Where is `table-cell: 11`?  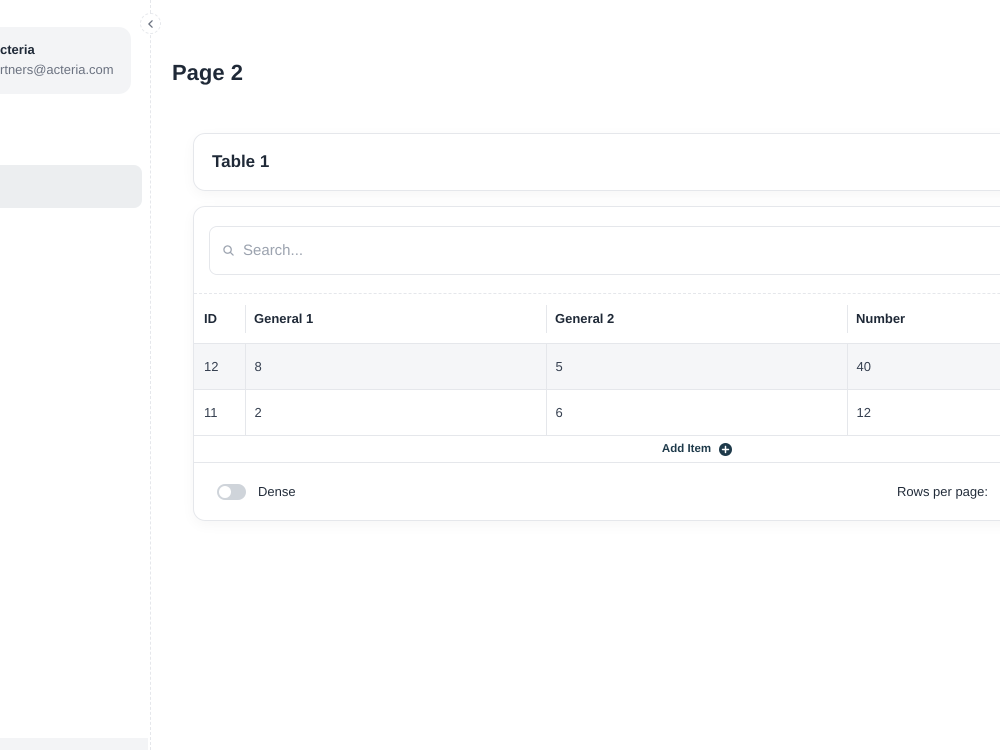
table-cell: 11 is located at coordinates (219, 413).